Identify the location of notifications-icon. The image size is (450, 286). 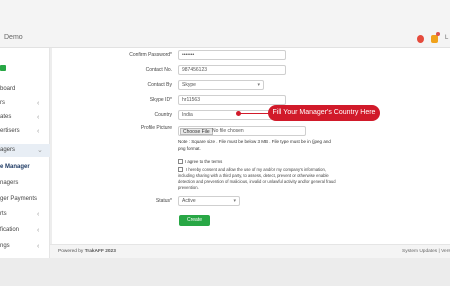
(434, 39).